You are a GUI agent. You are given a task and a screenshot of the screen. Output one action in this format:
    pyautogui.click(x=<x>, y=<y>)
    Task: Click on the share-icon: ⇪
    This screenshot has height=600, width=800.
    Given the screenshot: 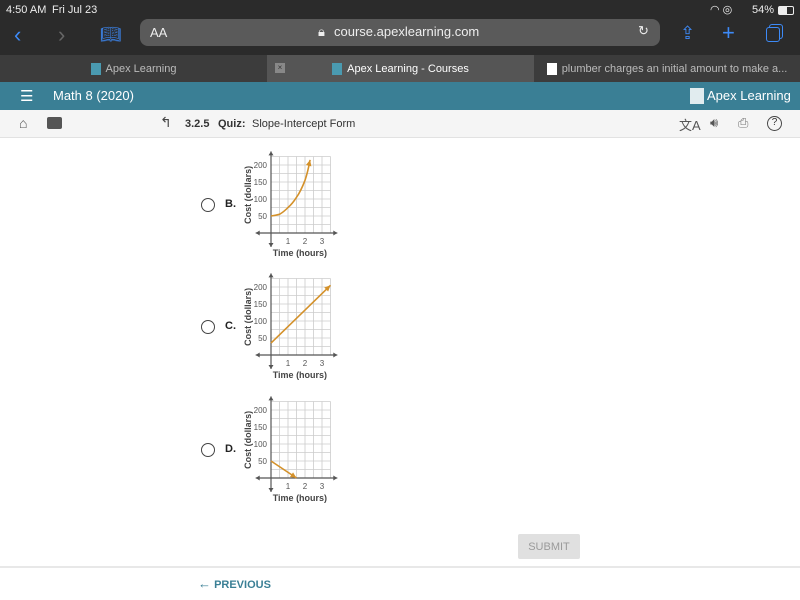 What is the action you would take?
    pyautogui.click(x=687, y=33)
    